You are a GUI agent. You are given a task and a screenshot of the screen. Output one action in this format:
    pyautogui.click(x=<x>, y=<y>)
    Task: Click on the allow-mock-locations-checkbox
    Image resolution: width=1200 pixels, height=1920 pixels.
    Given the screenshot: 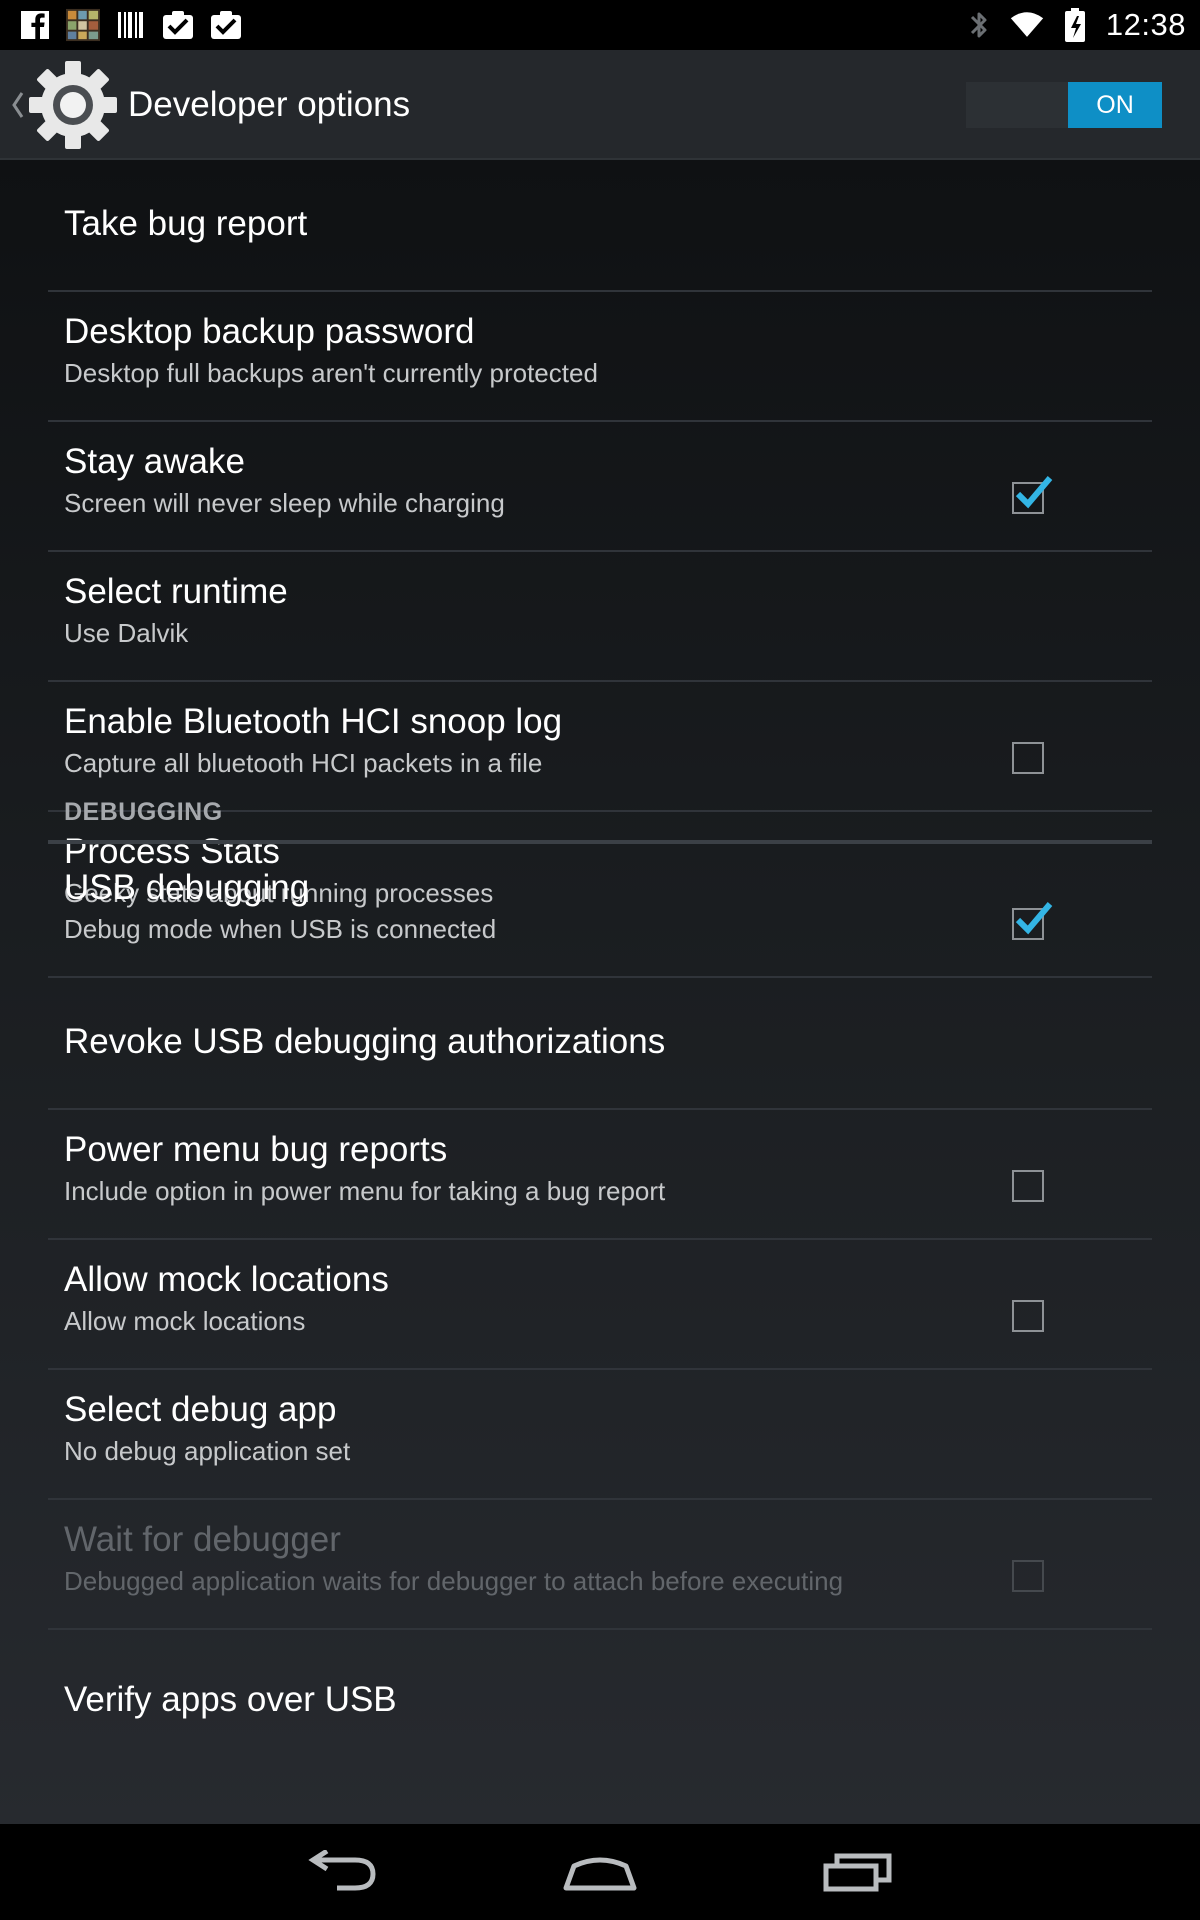 What is the action you would take?
    pyautogui.click(x=1028, y=1316)
    